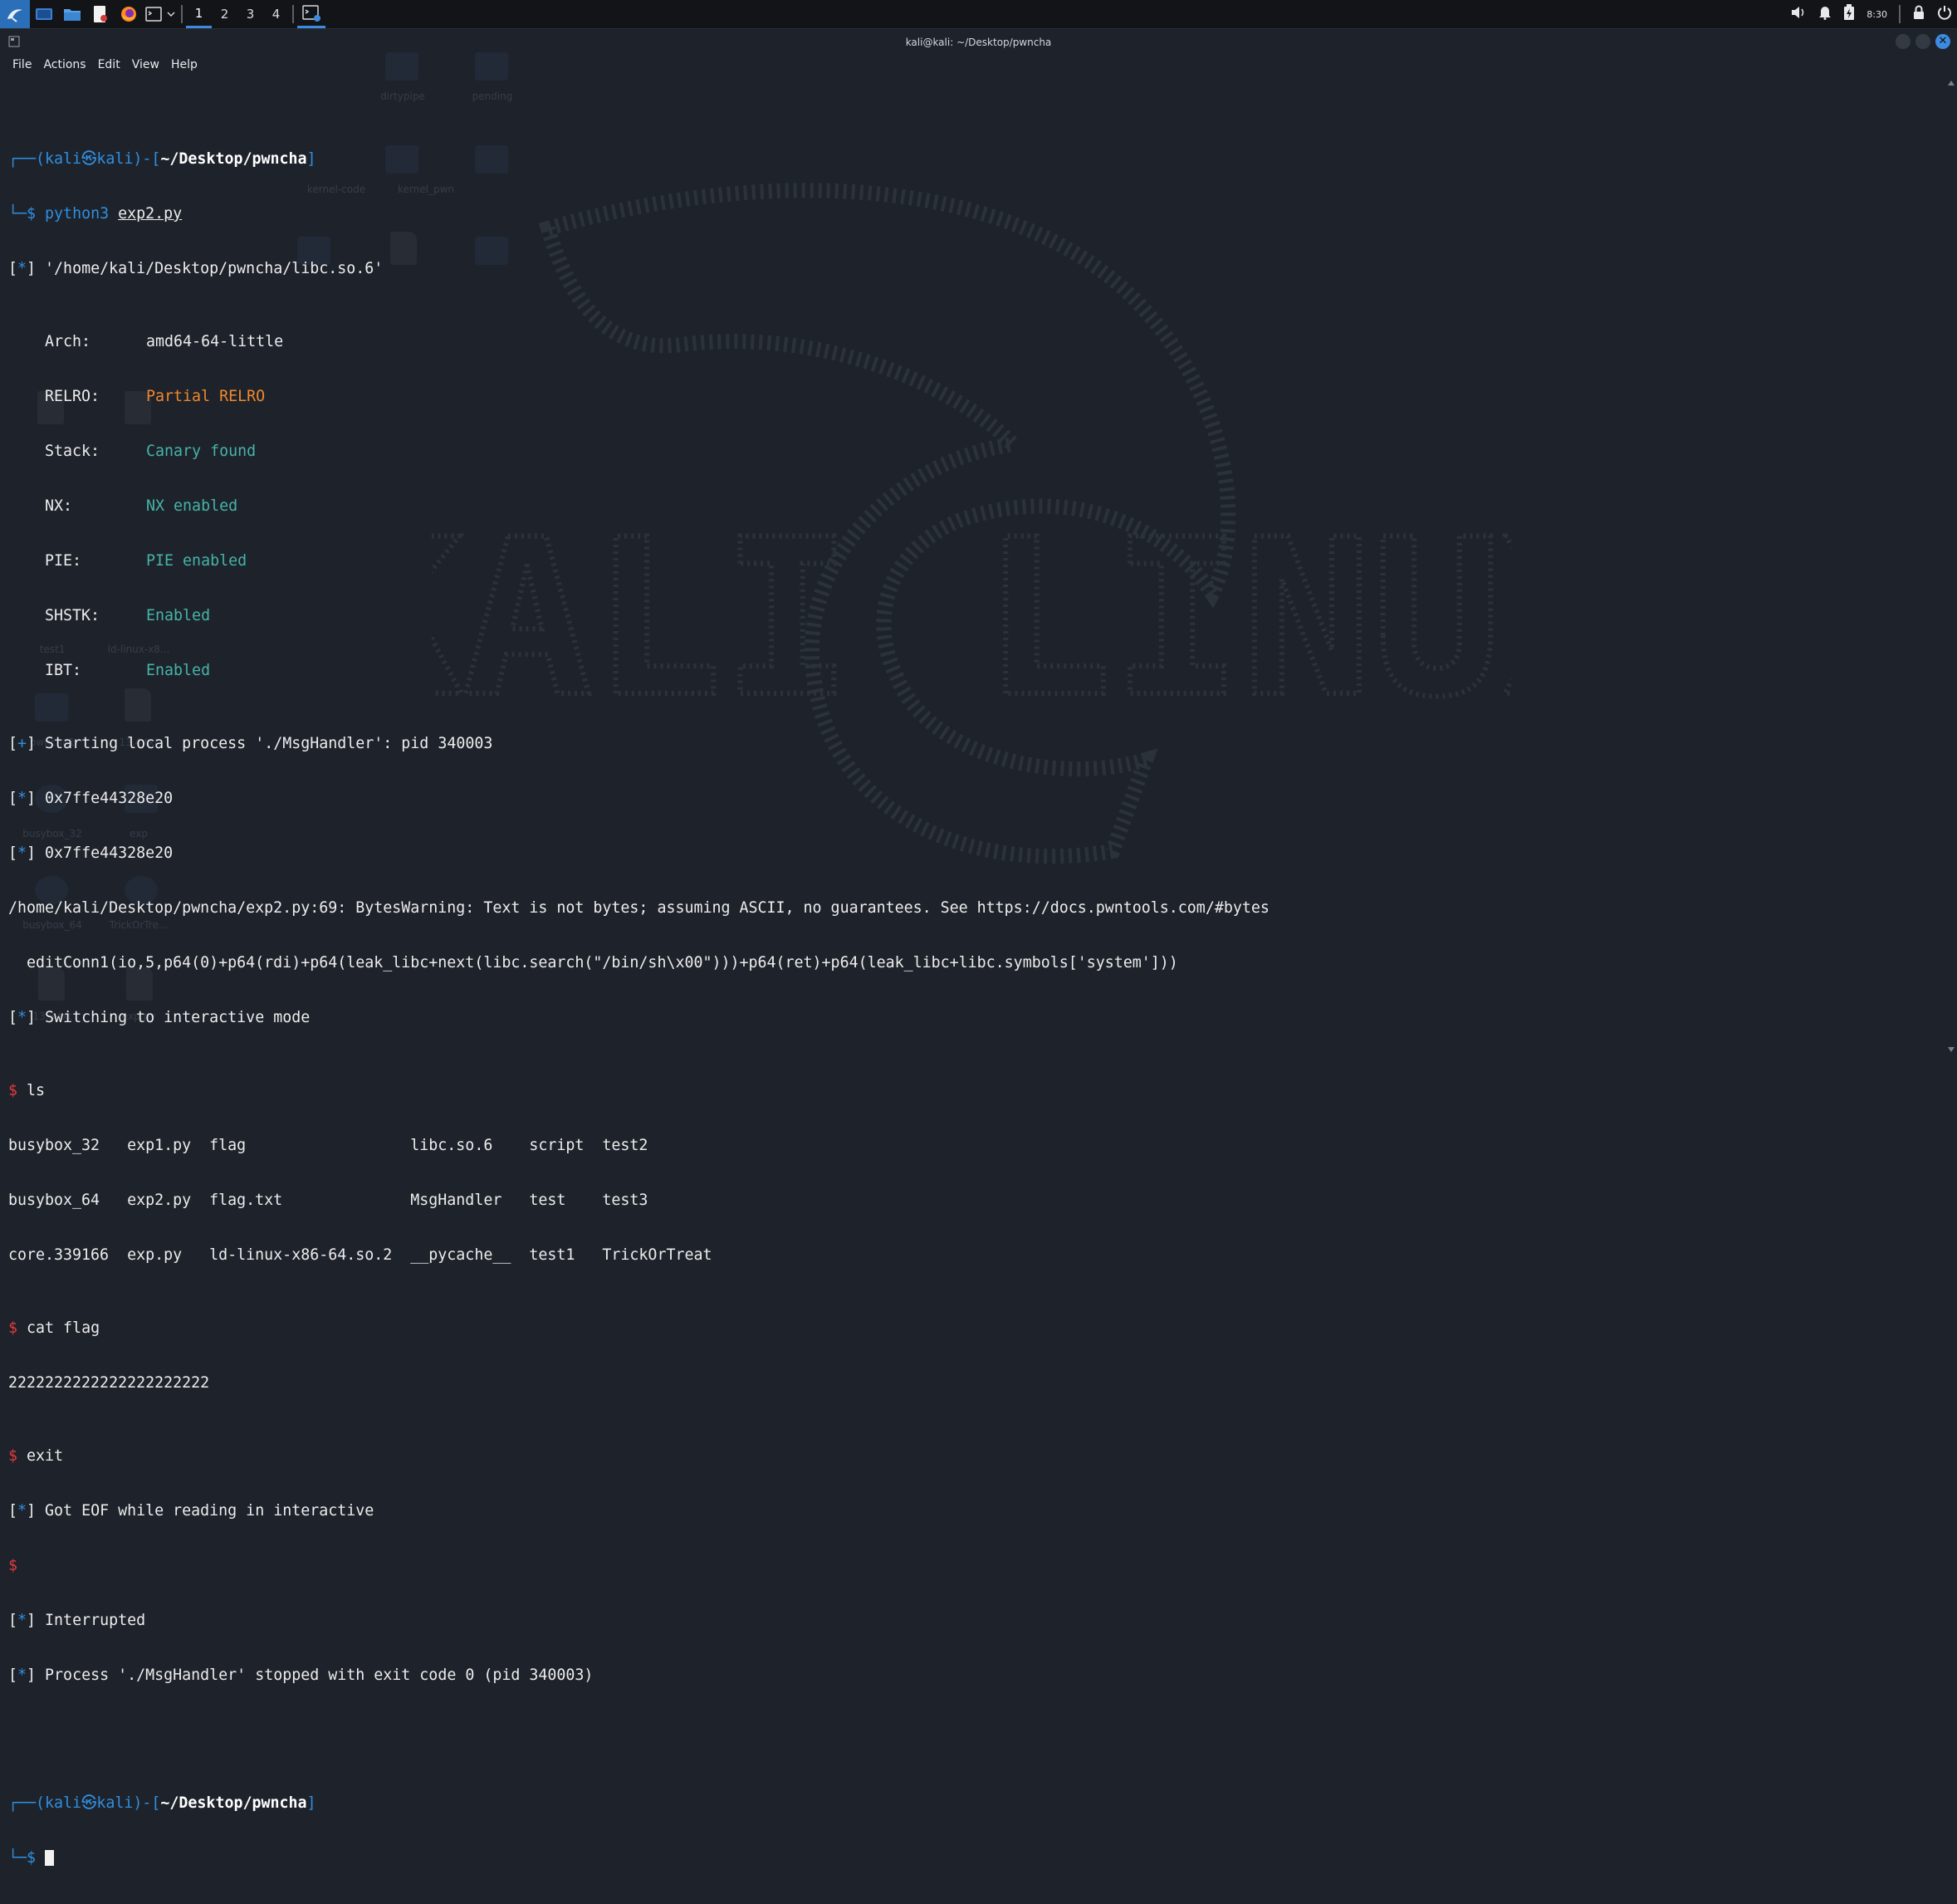  I want to click on eof-msg: Got EOF while reading in interactive, so click(209, 1511).